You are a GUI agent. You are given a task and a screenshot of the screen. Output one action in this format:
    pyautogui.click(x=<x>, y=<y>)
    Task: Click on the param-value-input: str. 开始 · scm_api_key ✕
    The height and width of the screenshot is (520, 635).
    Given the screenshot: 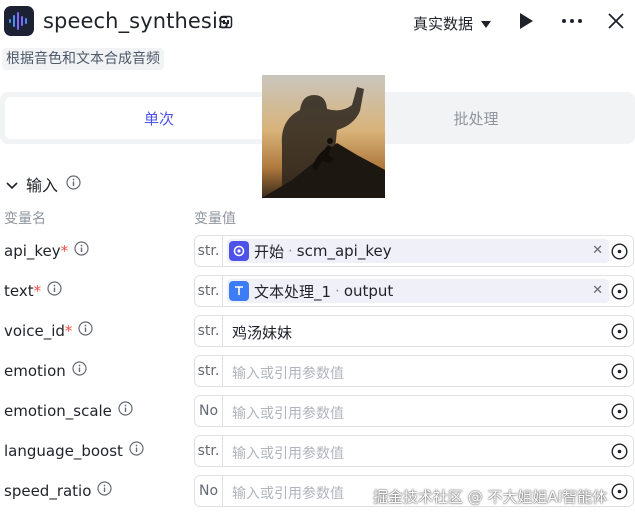 What is the action you would take?
    pyautogui.click(x=414, y=251)
    